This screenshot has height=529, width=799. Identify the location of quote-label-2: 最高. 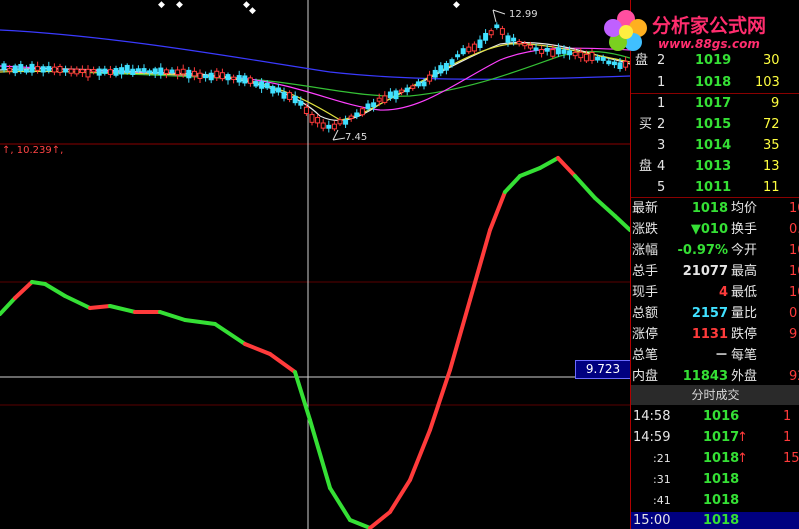
(744, 271).